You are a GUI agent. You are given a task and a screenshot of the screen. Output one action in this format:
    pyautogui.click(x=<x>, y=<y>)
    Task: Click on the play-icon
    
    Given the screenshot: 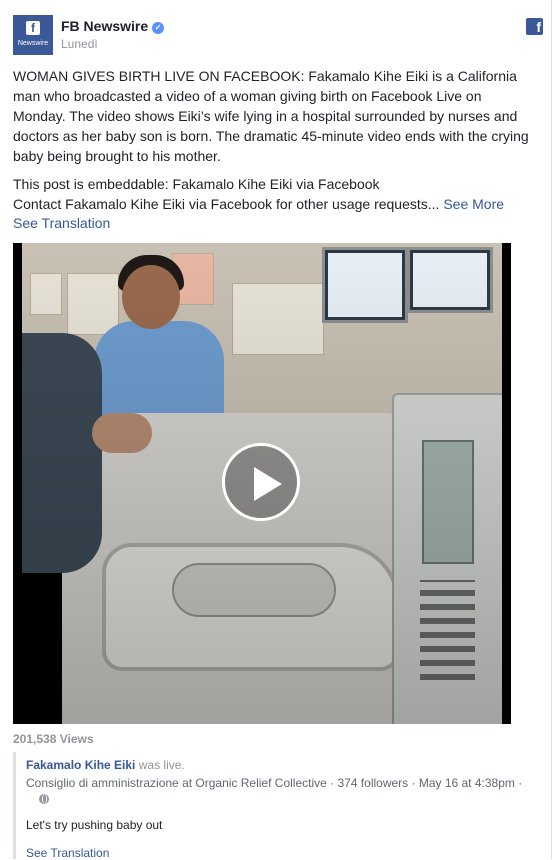 What is the action you would take?
    pyautogui.click(x=268, y=484)
    